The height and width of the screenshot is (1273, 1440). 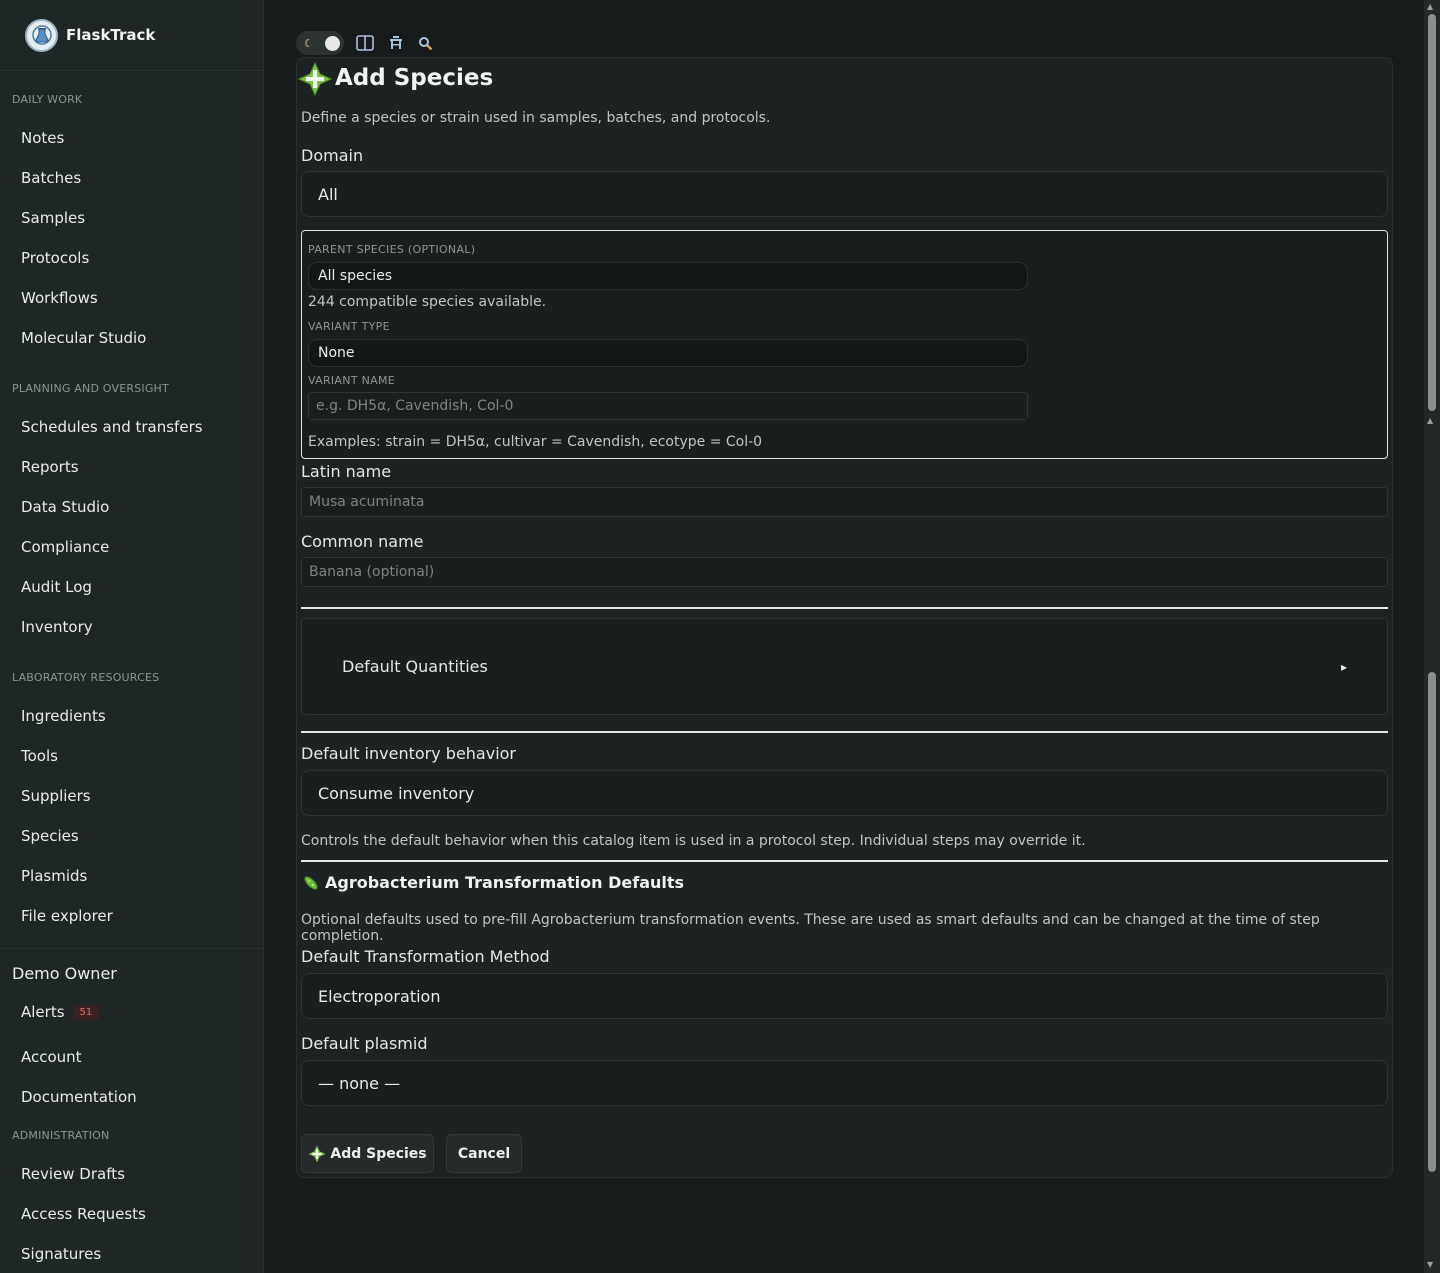 What do you see at coordinates (414, 78) in the screenshot?
I see `page-title: Add Species` at bounding box center [414, 78].